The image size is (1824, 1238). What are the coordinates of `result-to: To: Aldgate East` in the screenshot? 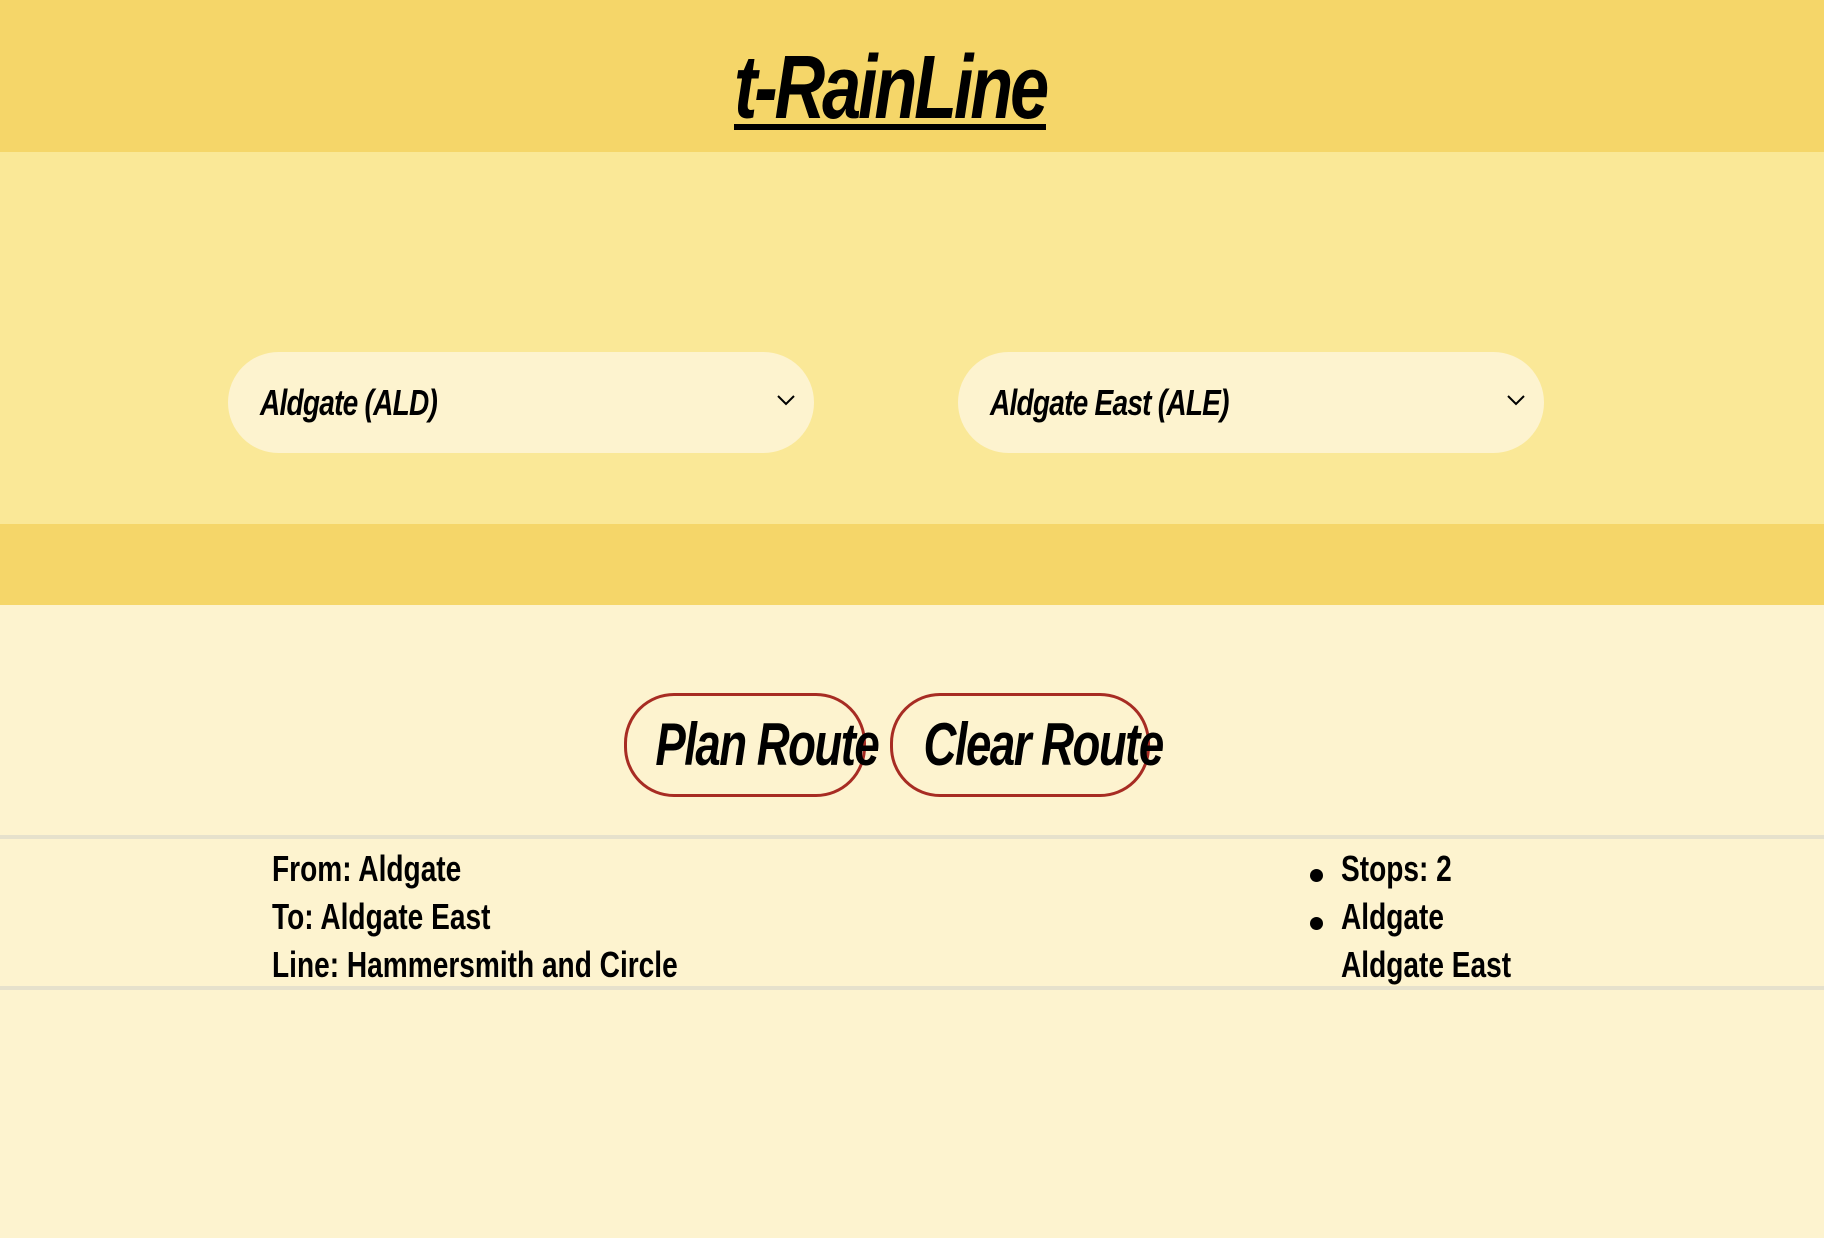 It's located at (381, 916).